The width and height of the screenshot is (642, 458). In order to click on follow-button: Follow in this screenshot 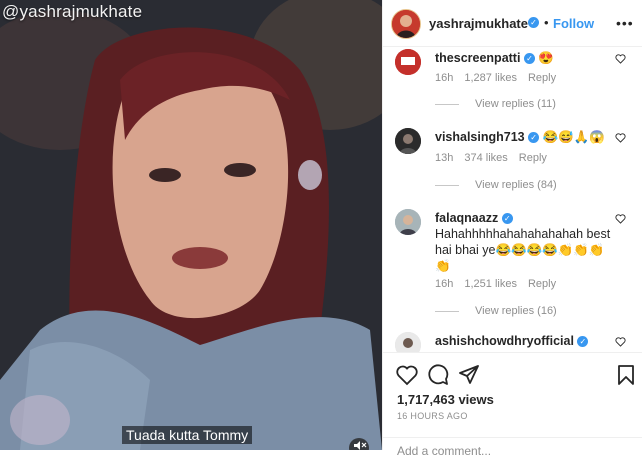, I will do `click(573, 23)`.